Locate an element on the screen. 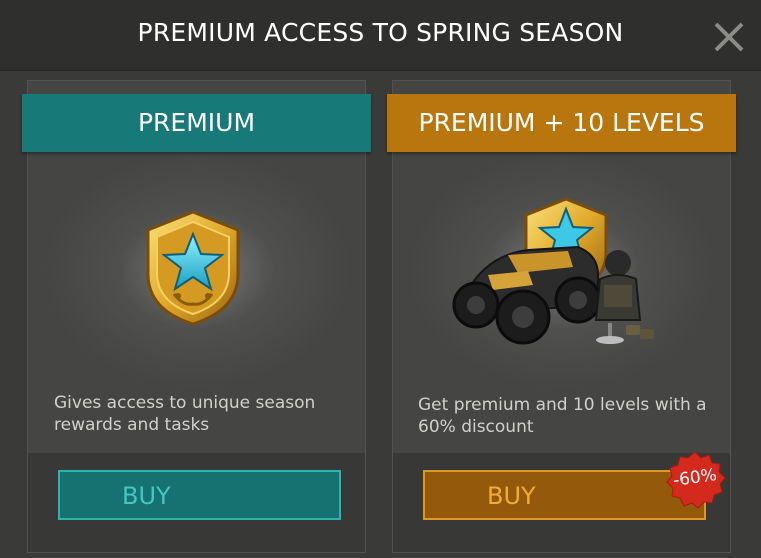  close-icon is located at coordinates (729, 37).